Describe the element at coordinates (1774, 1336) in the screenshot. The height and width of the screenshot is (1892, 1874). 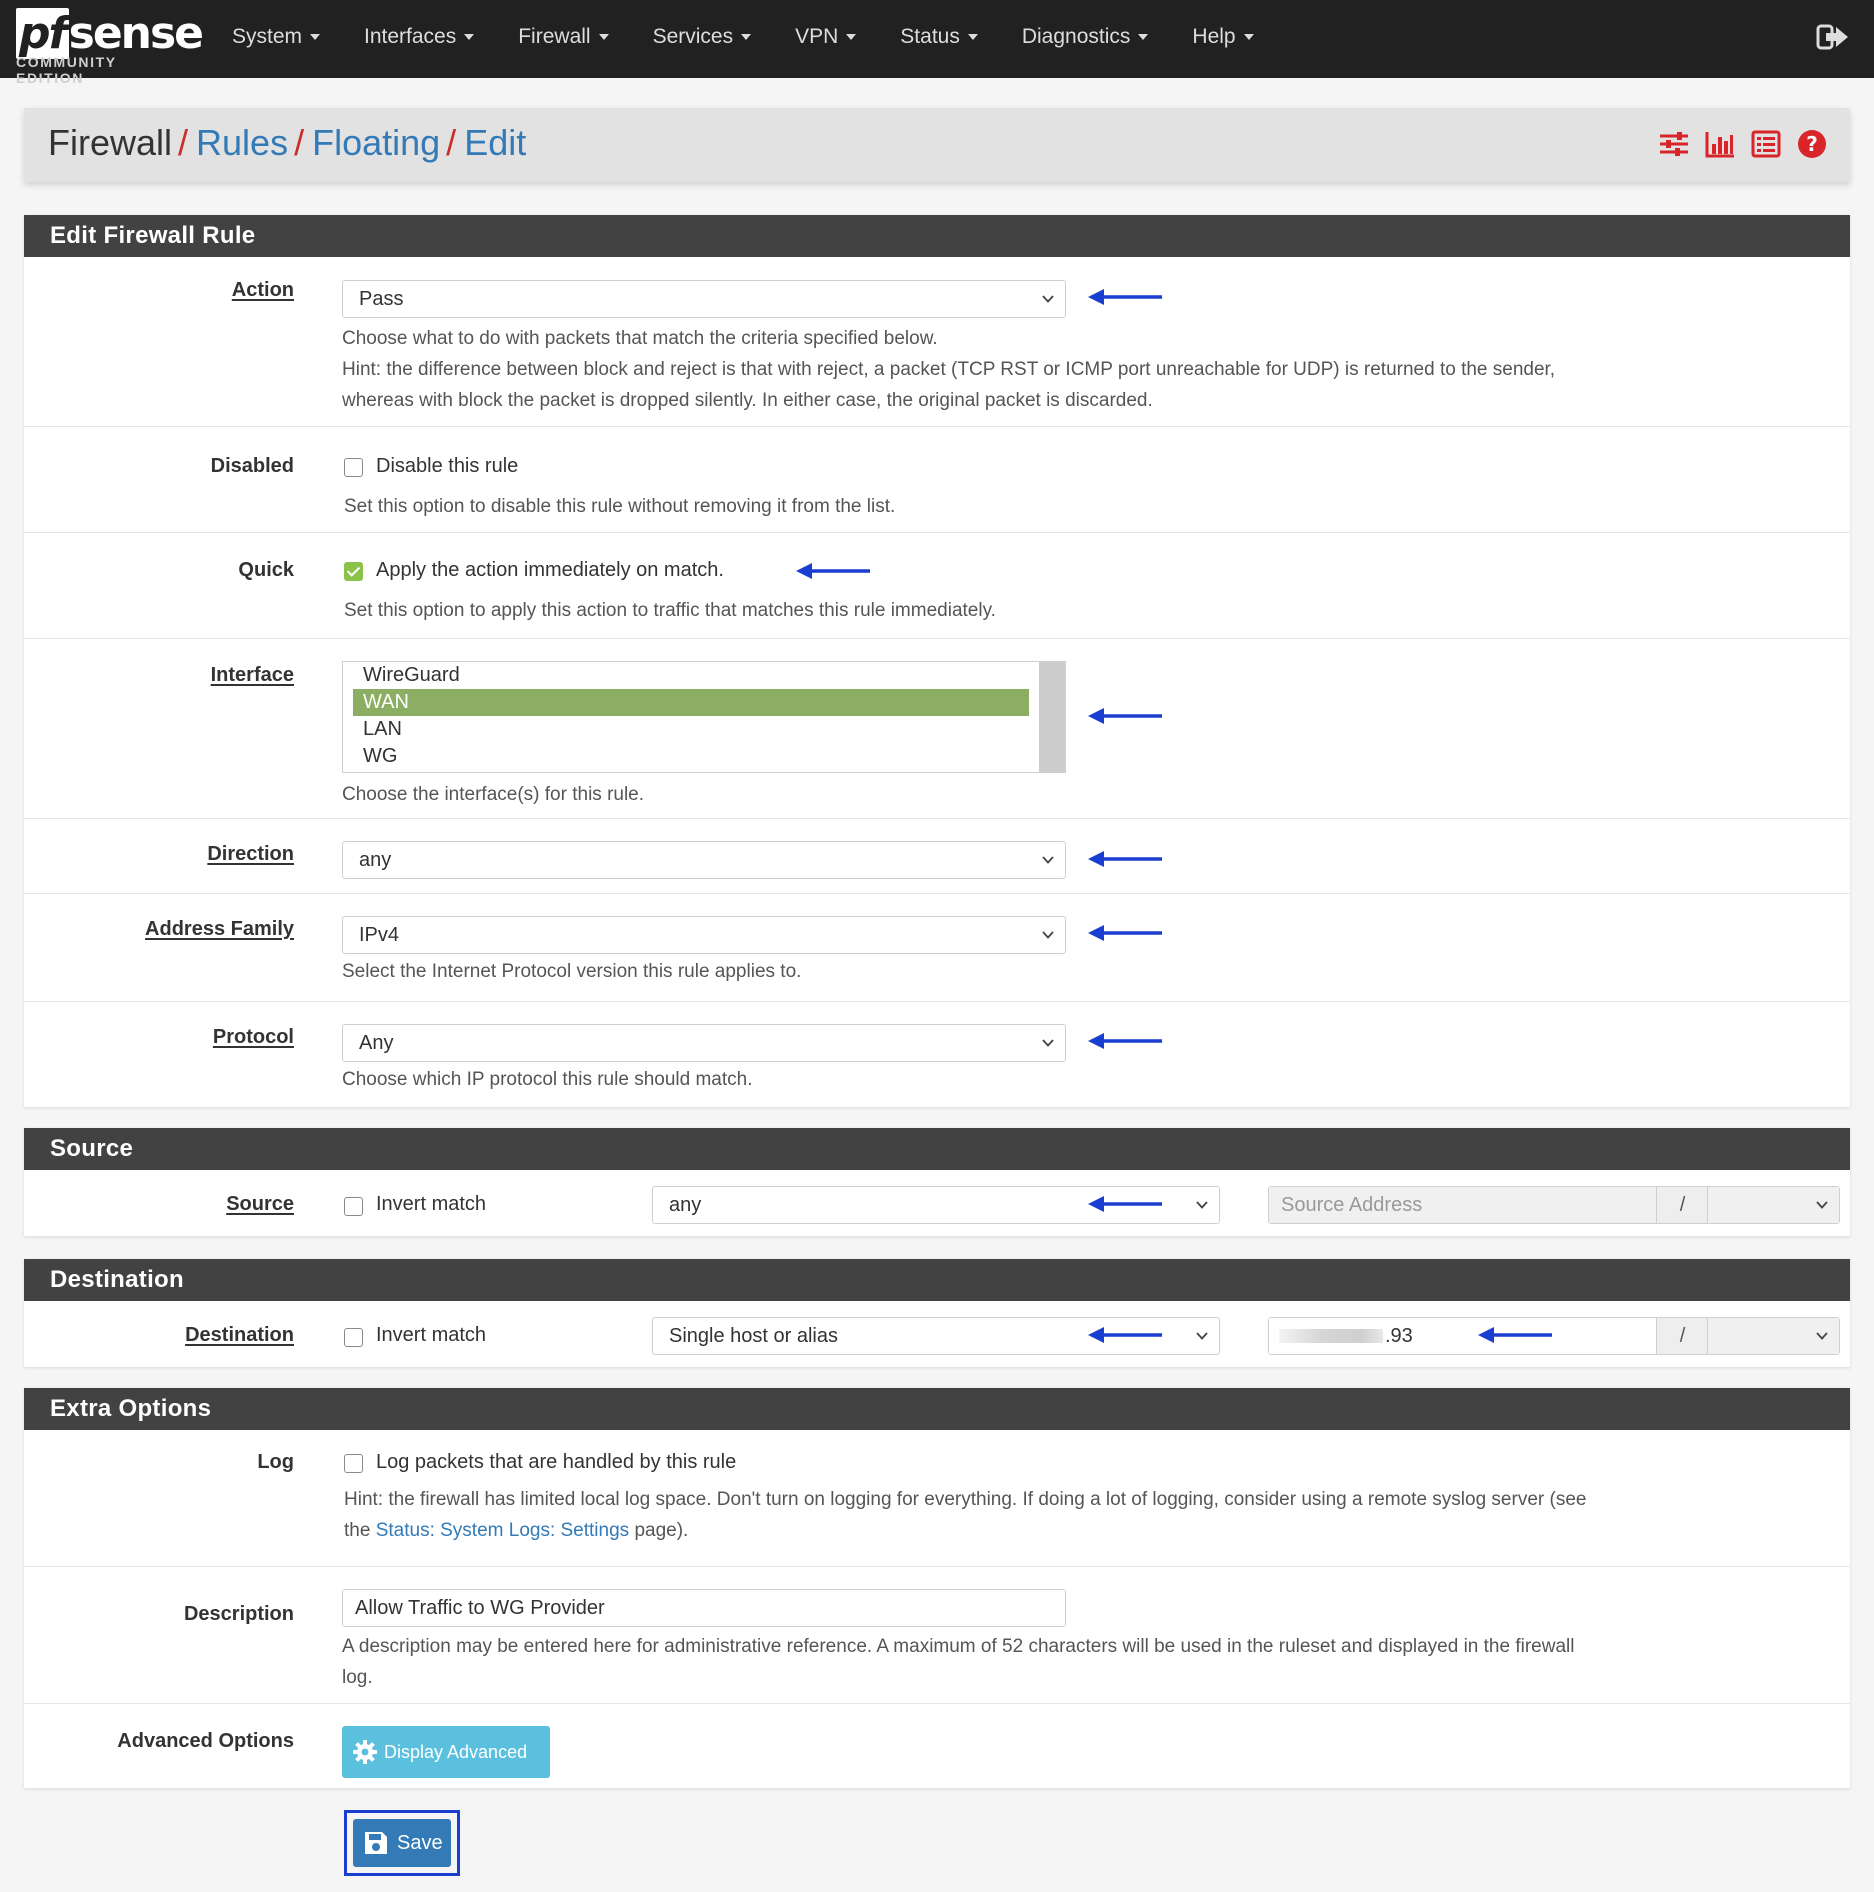
I see `destination-mask-select` at that location.